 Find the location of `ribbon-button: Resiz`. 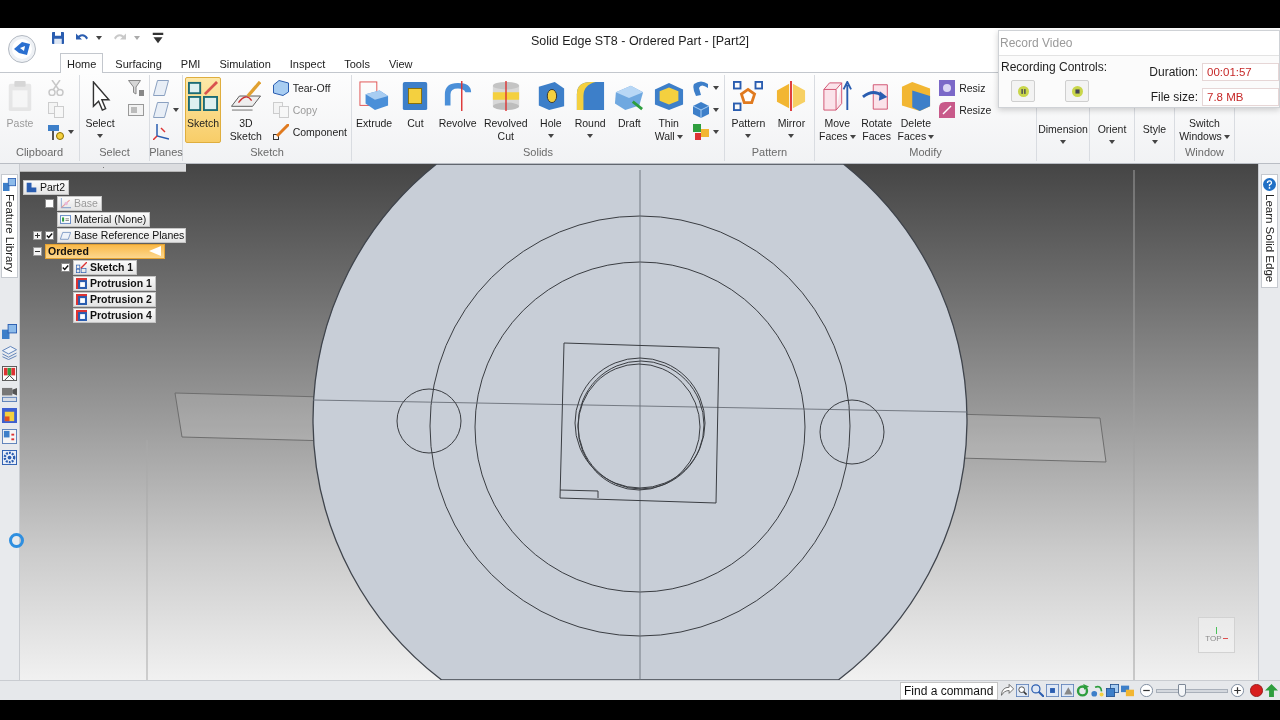

ribbon-button: Resiz is located at coordinates (965, 88).